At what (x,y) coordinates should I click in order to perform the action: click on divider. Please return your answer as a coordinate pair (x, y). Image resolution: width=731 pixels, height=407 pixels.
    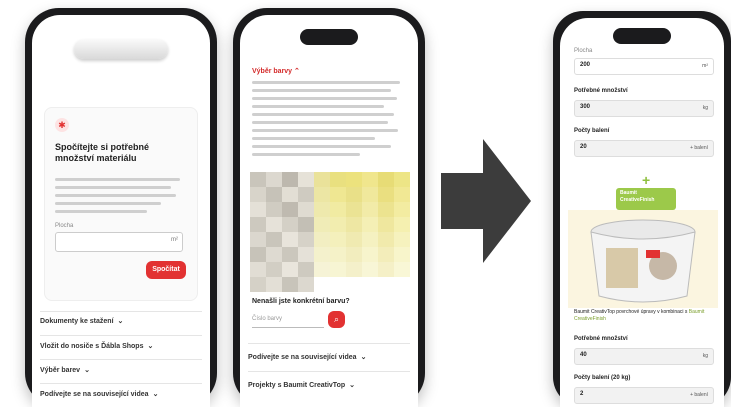
    Looking at the image, I should click on (329, 371).